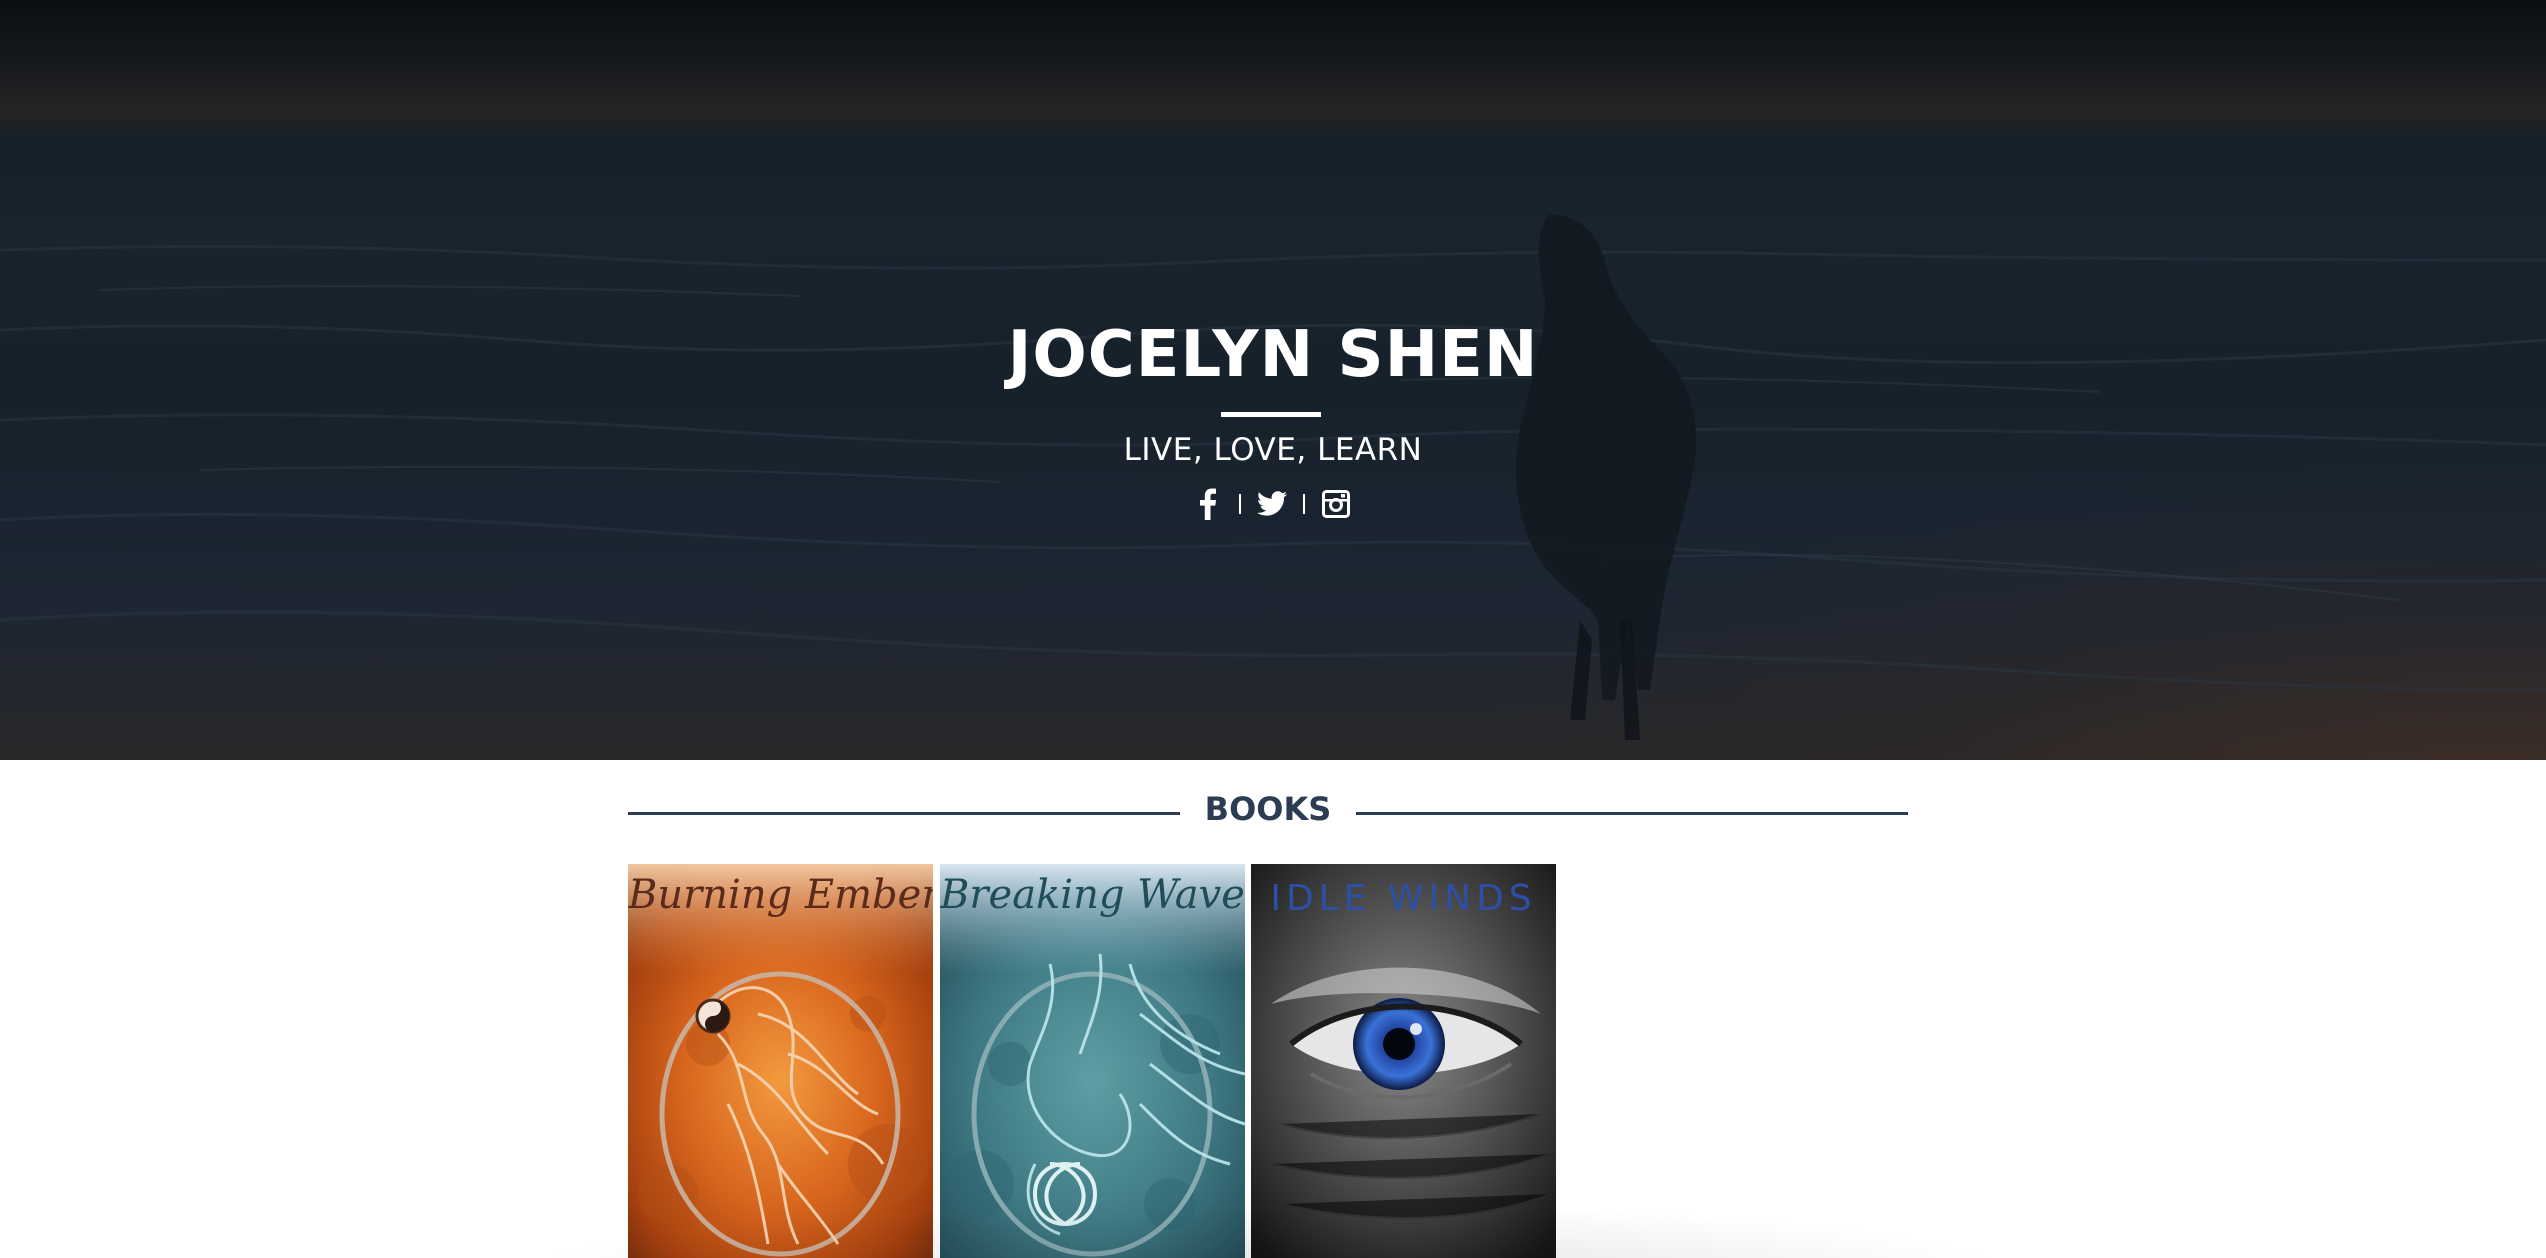  Describe the element at coordinates (780, 895) in the screenshot. I see `book-title: Burning Ember` at that location.